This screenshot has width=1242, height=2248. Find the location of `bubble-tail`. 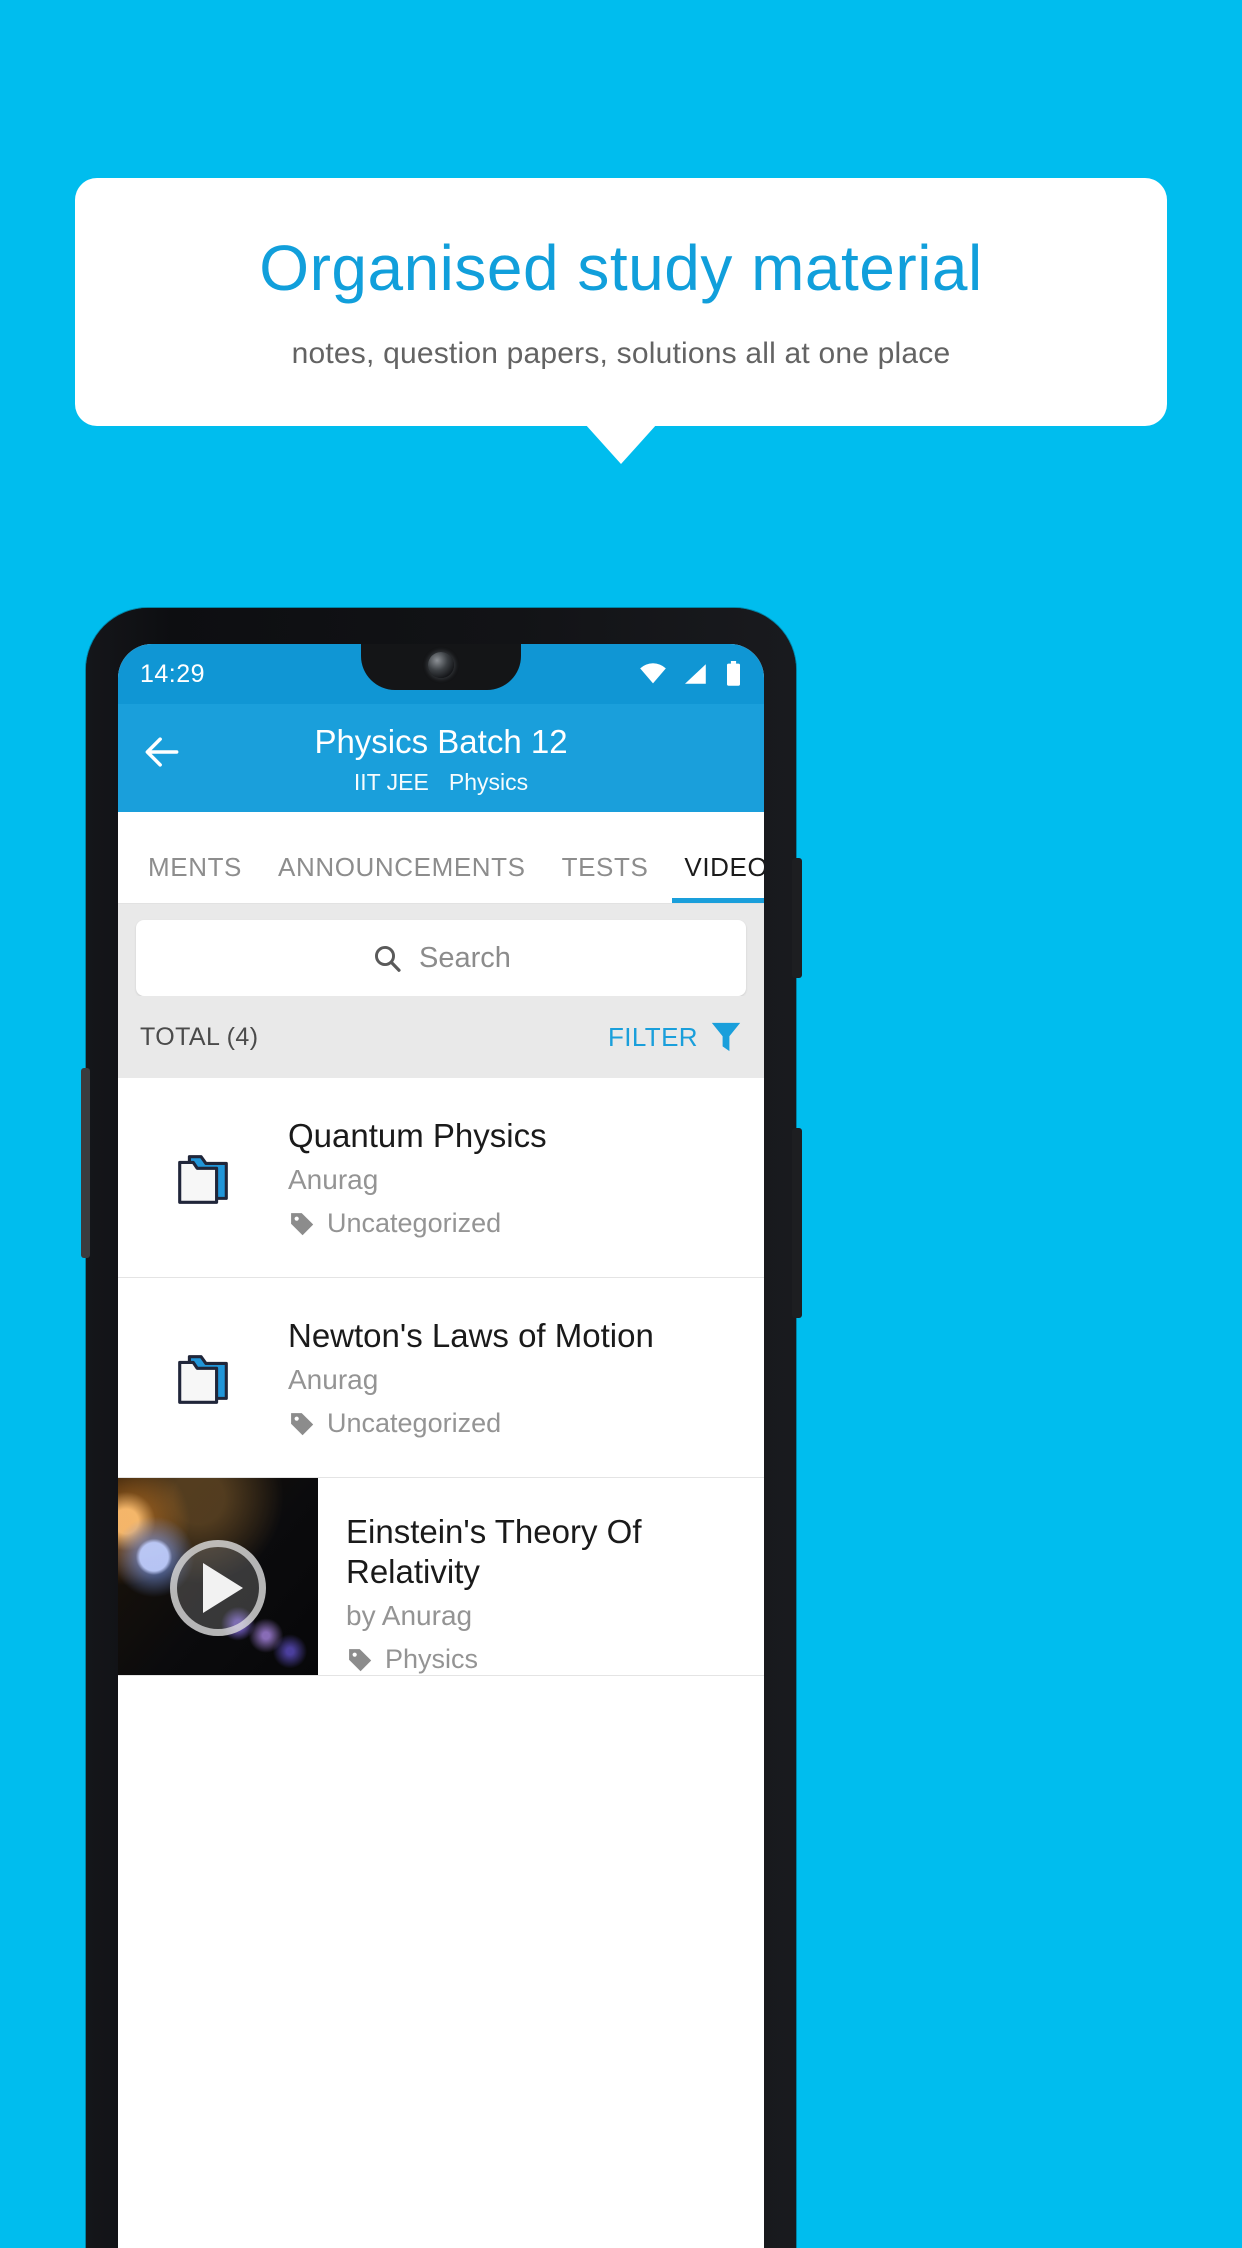

bubble-tail is located at coordinates (621, 444).